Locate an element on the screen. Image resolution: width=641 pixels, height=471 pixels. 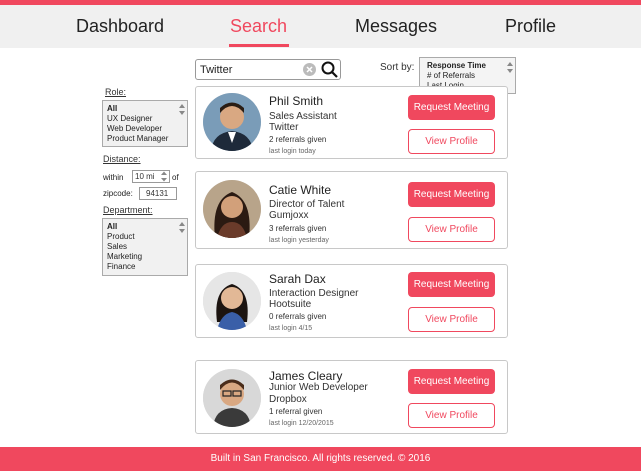
sort-option: # of Referrals is located at coordinates (451, 75).